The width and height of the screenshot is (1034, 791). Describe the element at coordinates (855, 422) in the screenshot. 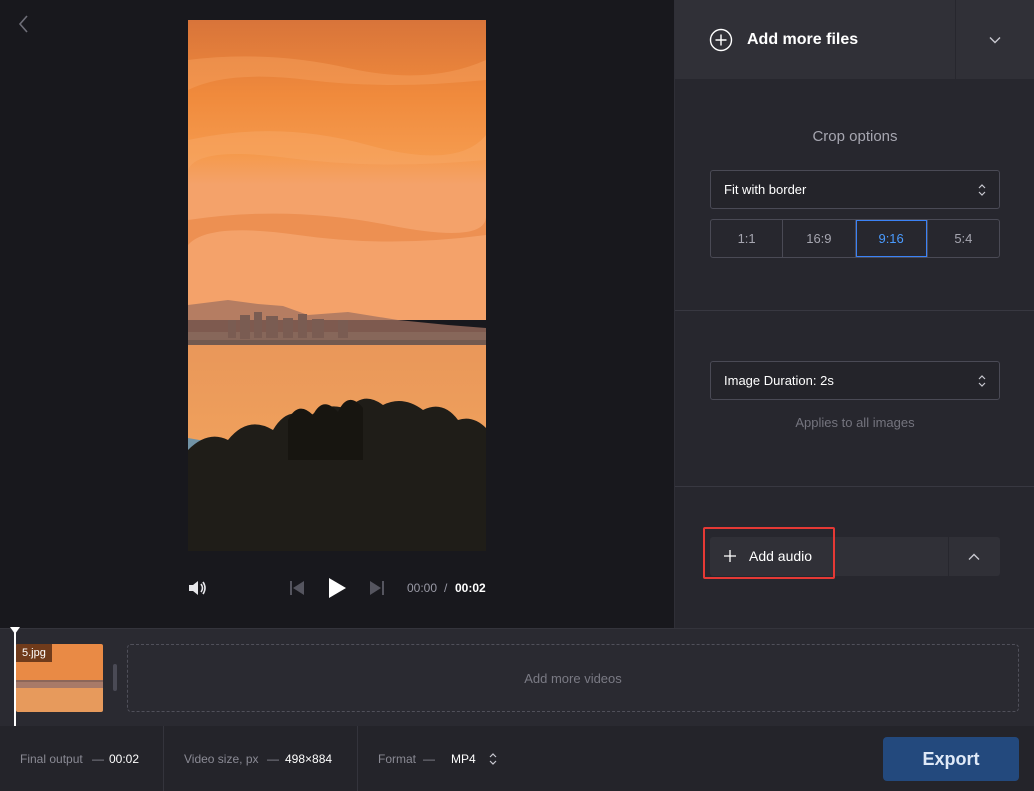

I see `applies-note: Applies to all images` at that location.